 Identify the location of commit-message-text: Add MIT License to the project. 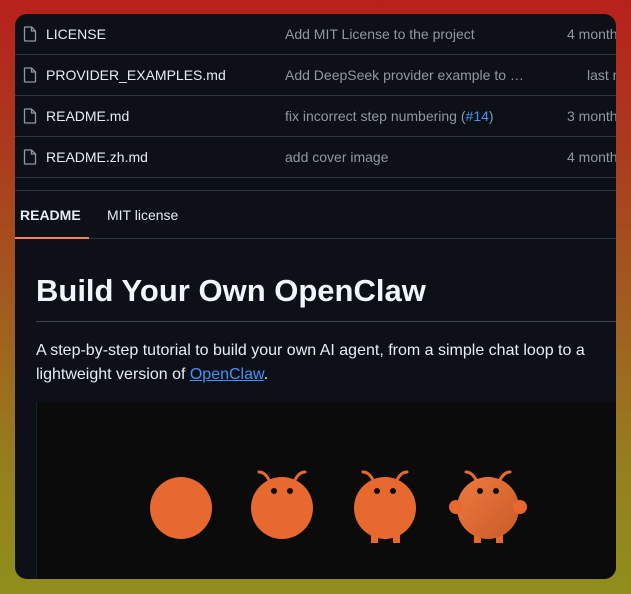
(380, 34).